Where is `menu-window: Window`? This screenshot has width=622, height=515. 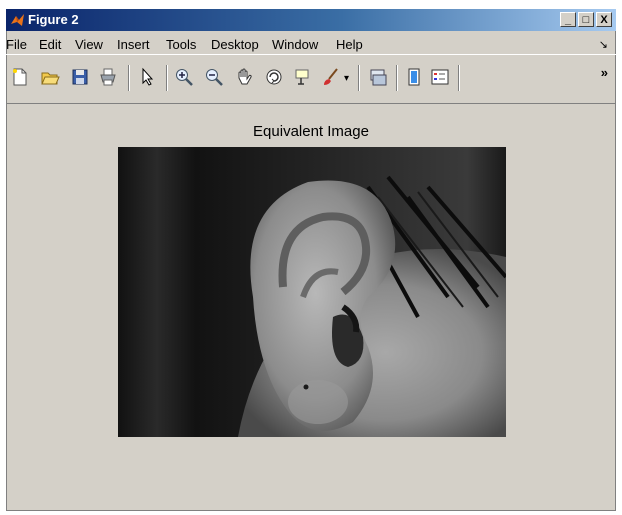
menu-window: Window is located at coordinates (295, 44).